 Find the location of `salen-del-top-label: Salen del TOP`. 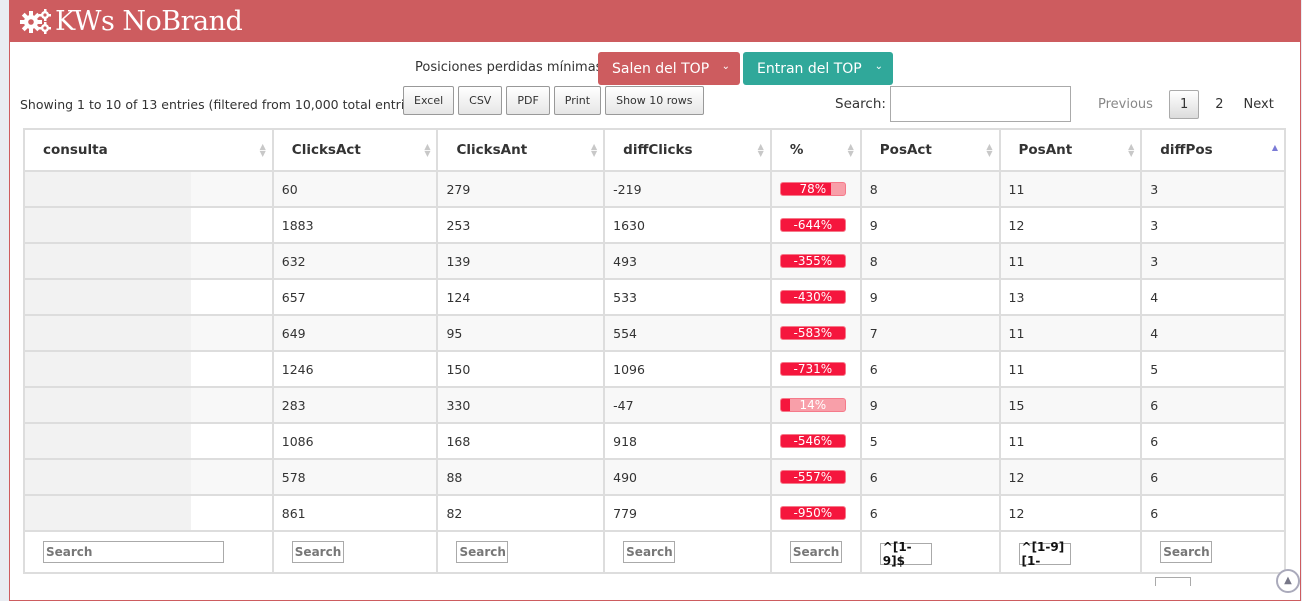

salen-del-top-label: Salen del TOP is located at coordinates (661, 68).